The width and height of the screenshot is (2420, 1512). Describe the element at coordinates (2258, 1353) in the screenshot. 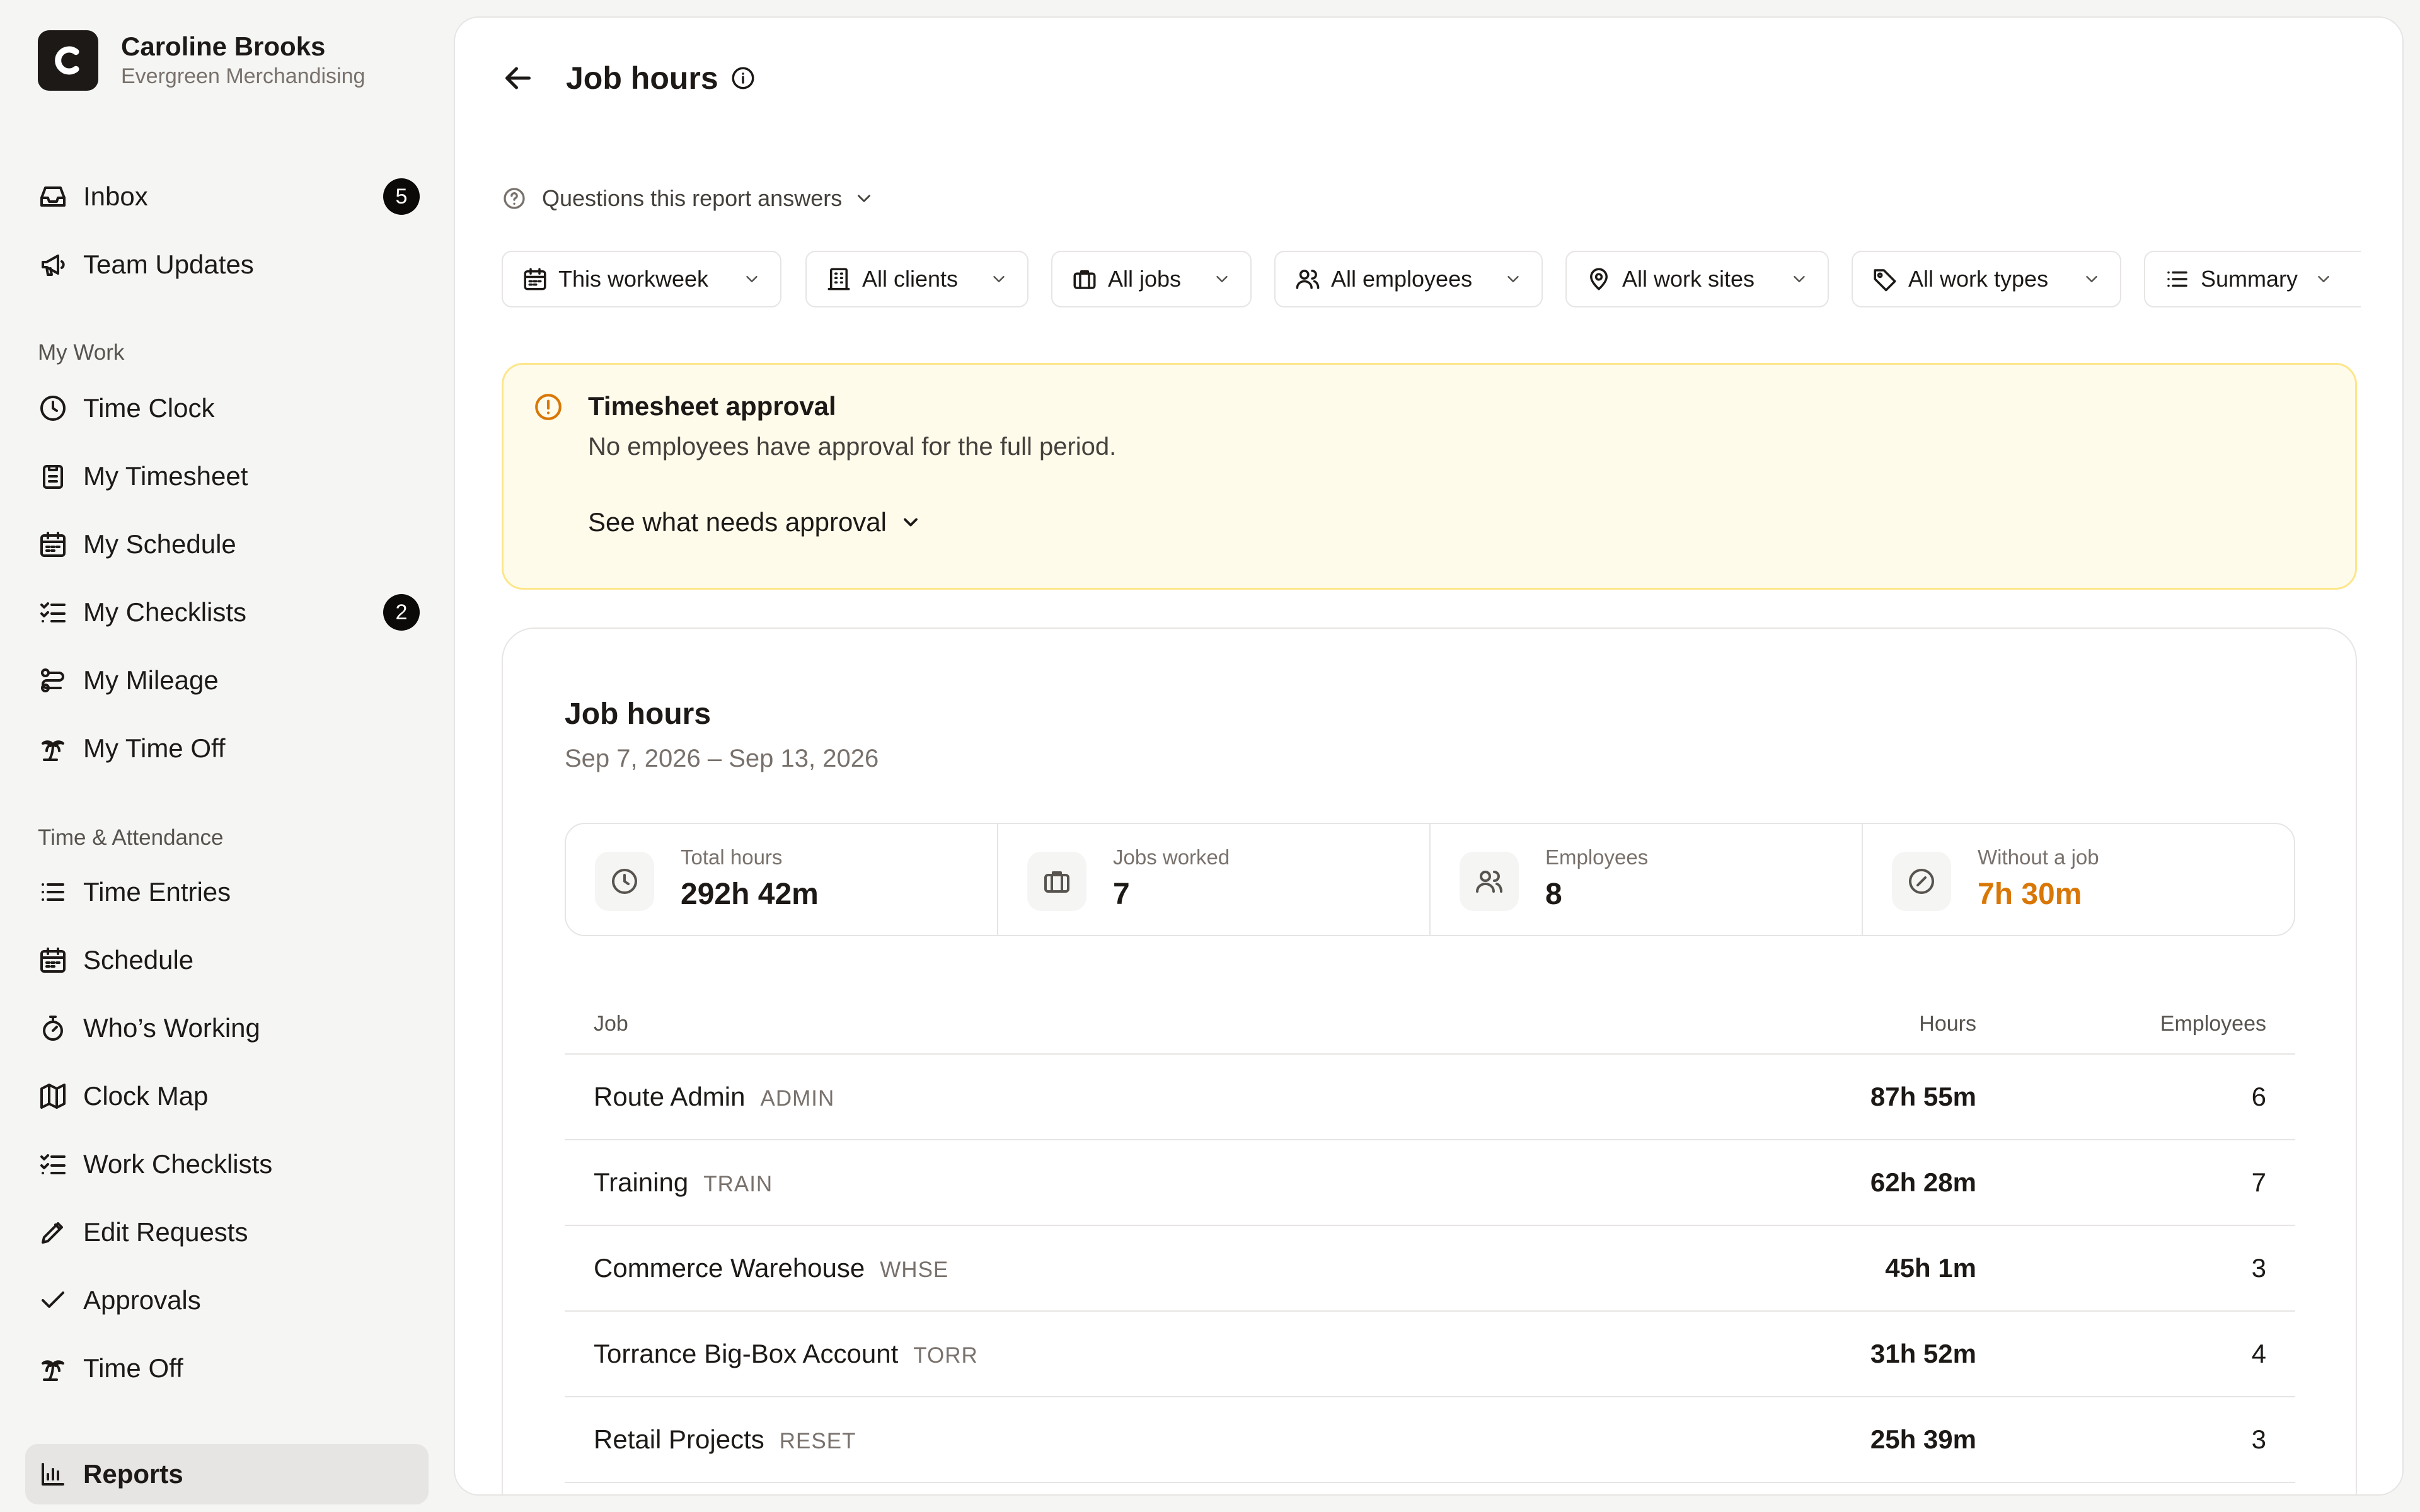

I see `job-employees: 4` at that location.